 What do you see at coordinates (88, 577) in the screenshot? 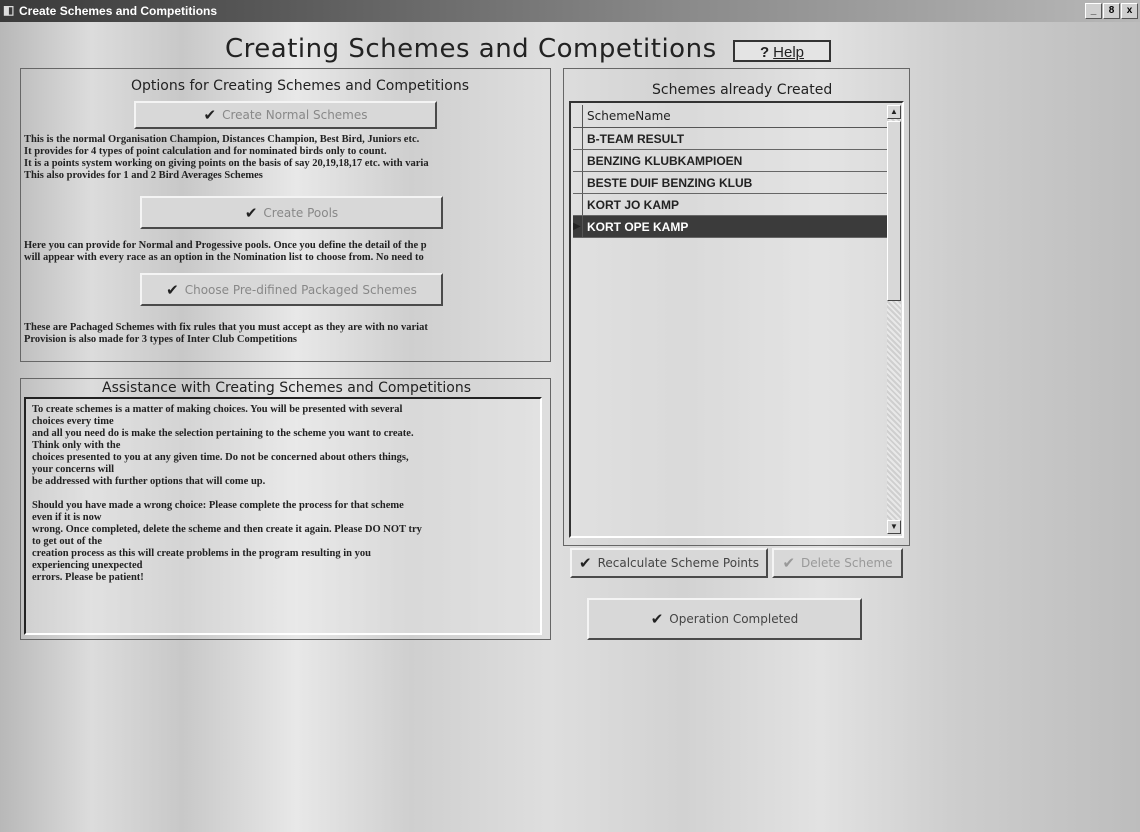
I see `assistance-line: errors. Please be patient!` at bounding box center [88, 577].